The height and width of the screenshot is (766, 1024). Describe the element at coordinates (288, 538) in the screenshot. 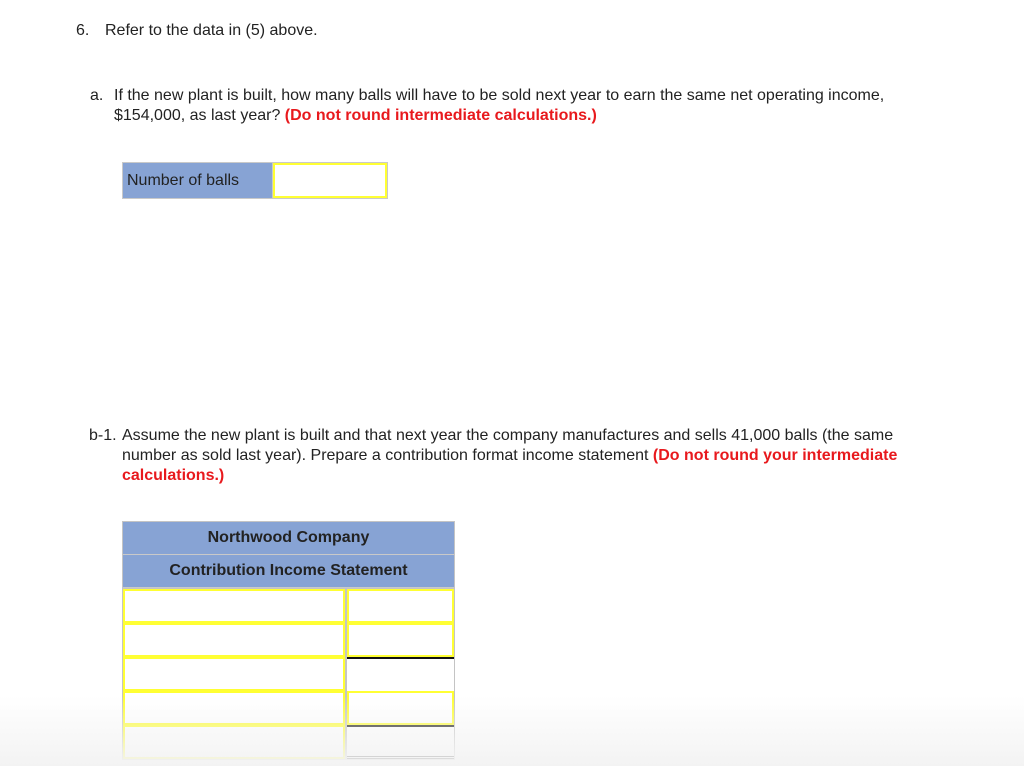

I see `statement-company-header: Northwood Company` at that location.